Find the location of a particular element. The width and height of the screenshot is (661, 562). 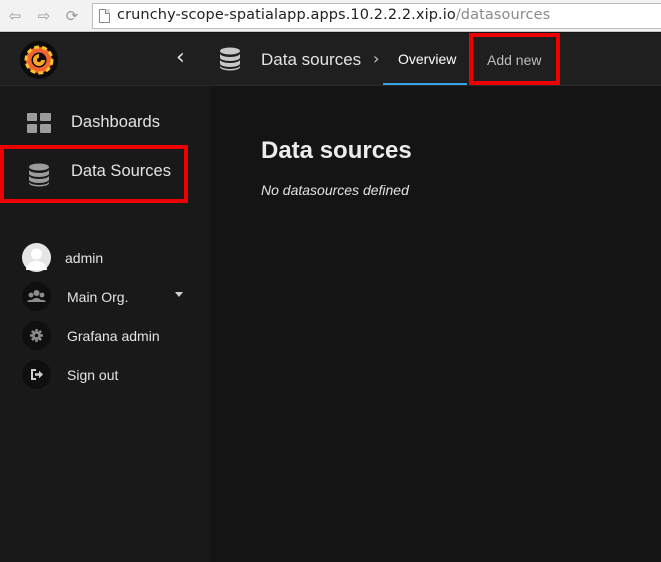

top-navbar: ‹ Data sources › Overview Add new is located at coordinates (330, 59).